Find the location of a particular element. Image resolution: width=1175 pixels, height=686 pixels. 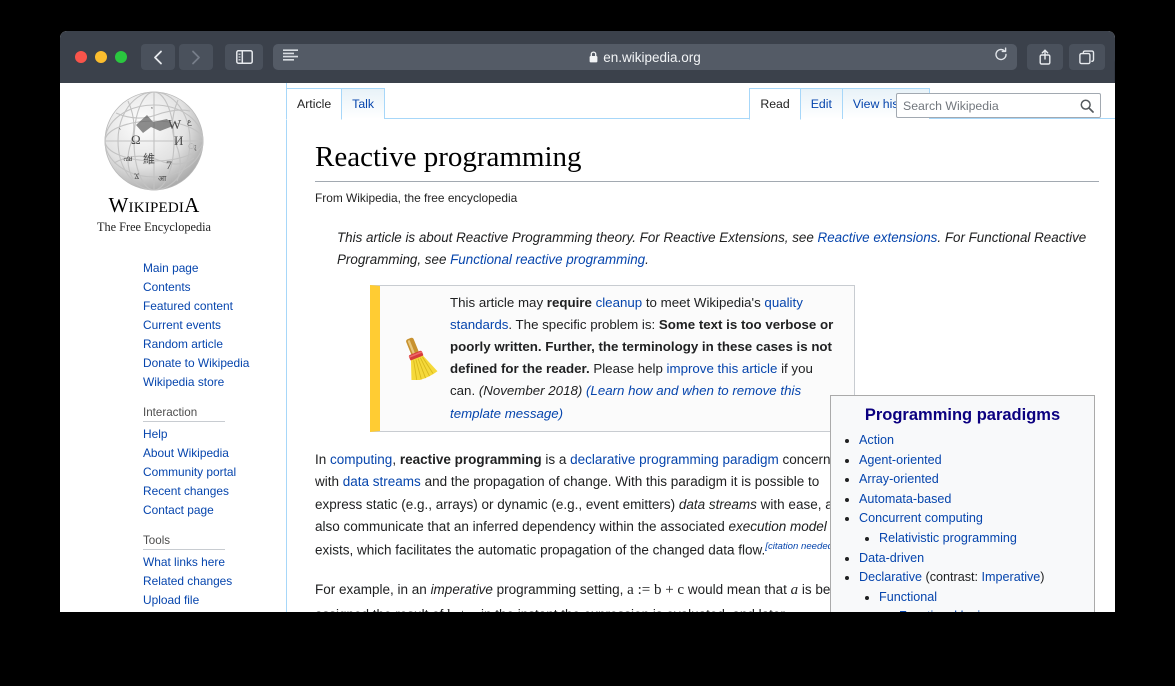

svg-text: 7 is located at coordinates (169, 165).